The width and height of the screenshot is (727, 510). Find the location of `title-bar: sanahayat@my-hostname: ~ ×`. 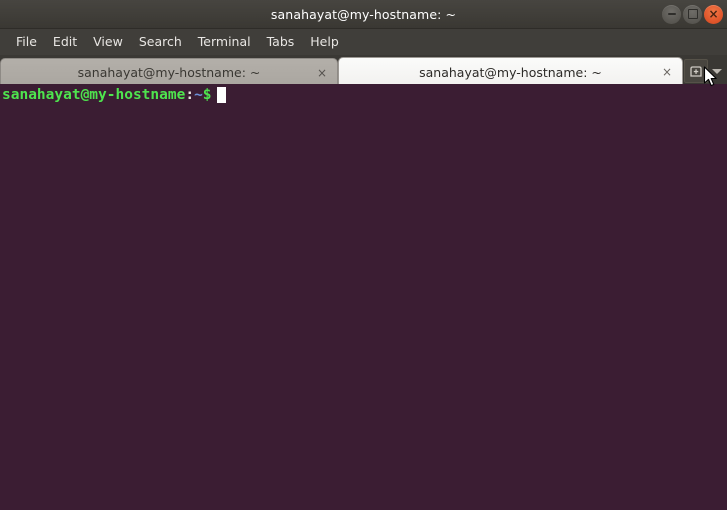

title-bar: sanahayat@my-hostname: ~ × is located at coordinates (363, 14).